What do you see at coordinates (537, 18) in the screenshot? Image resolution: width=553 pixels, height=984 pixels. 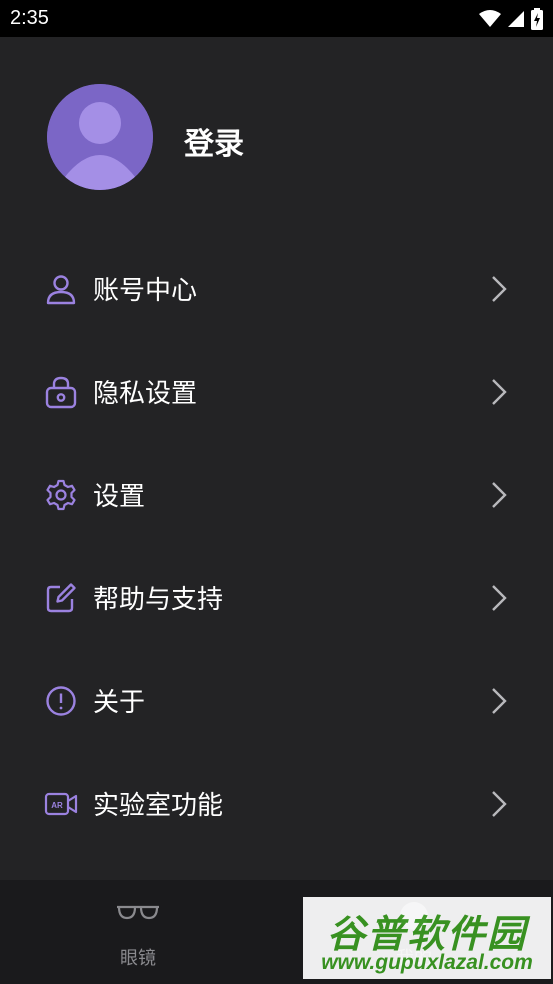 I see `battery-icon` at bounding box center [537, 18].